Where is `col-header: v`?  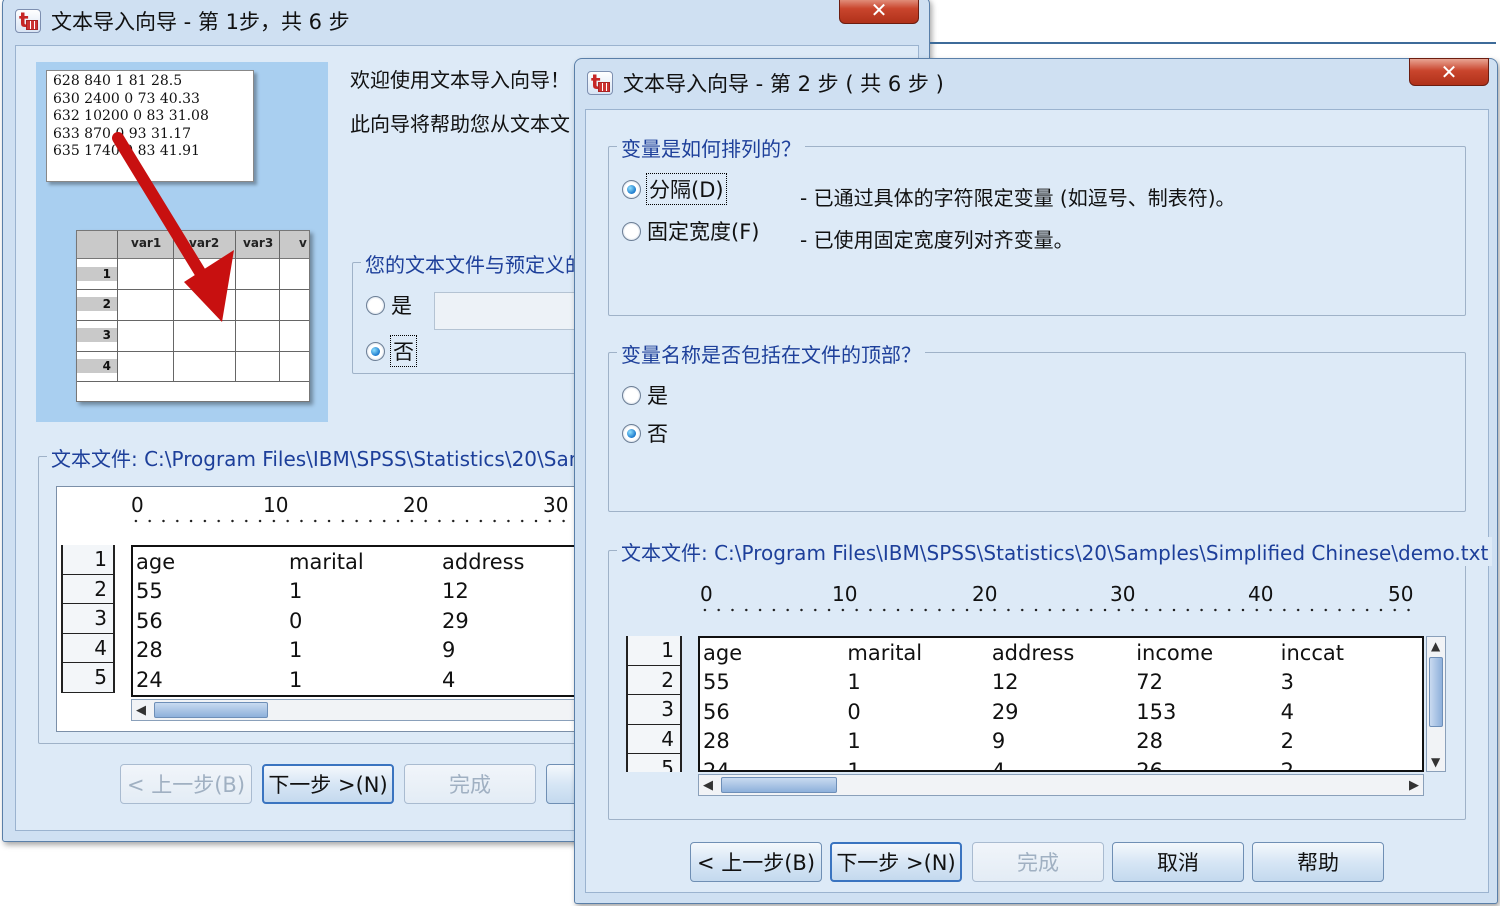
col-header: v is located at coordinates (303, 243).